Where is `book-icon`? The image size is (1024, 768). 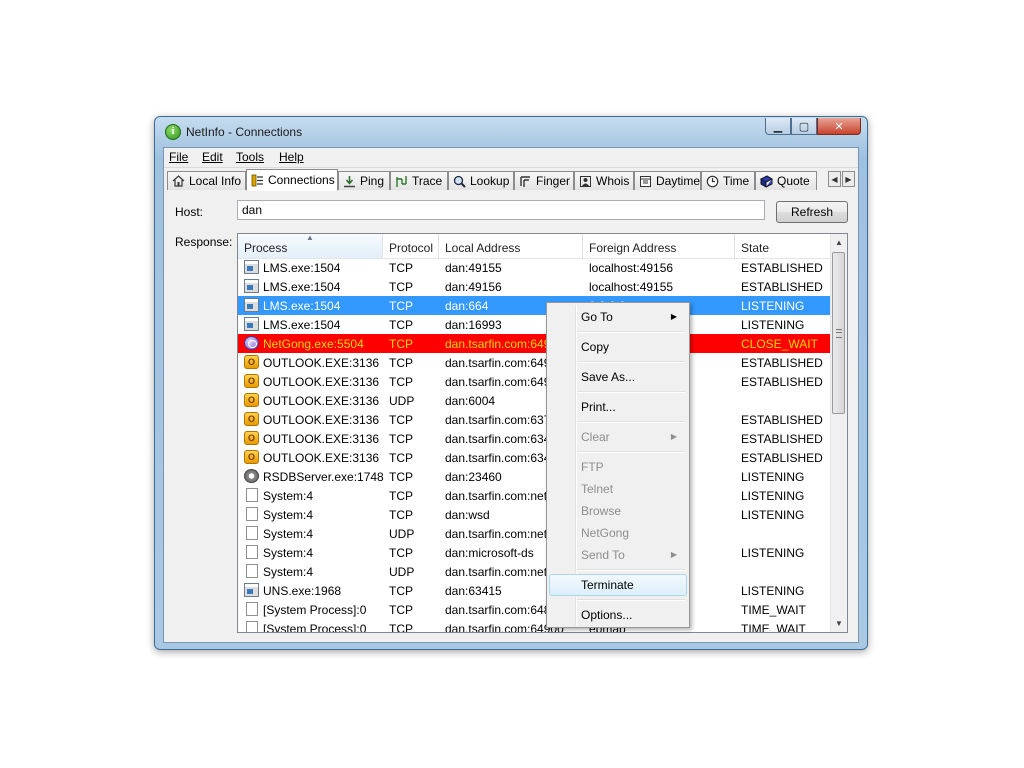 book-icon is located at coordinates (766, 181).